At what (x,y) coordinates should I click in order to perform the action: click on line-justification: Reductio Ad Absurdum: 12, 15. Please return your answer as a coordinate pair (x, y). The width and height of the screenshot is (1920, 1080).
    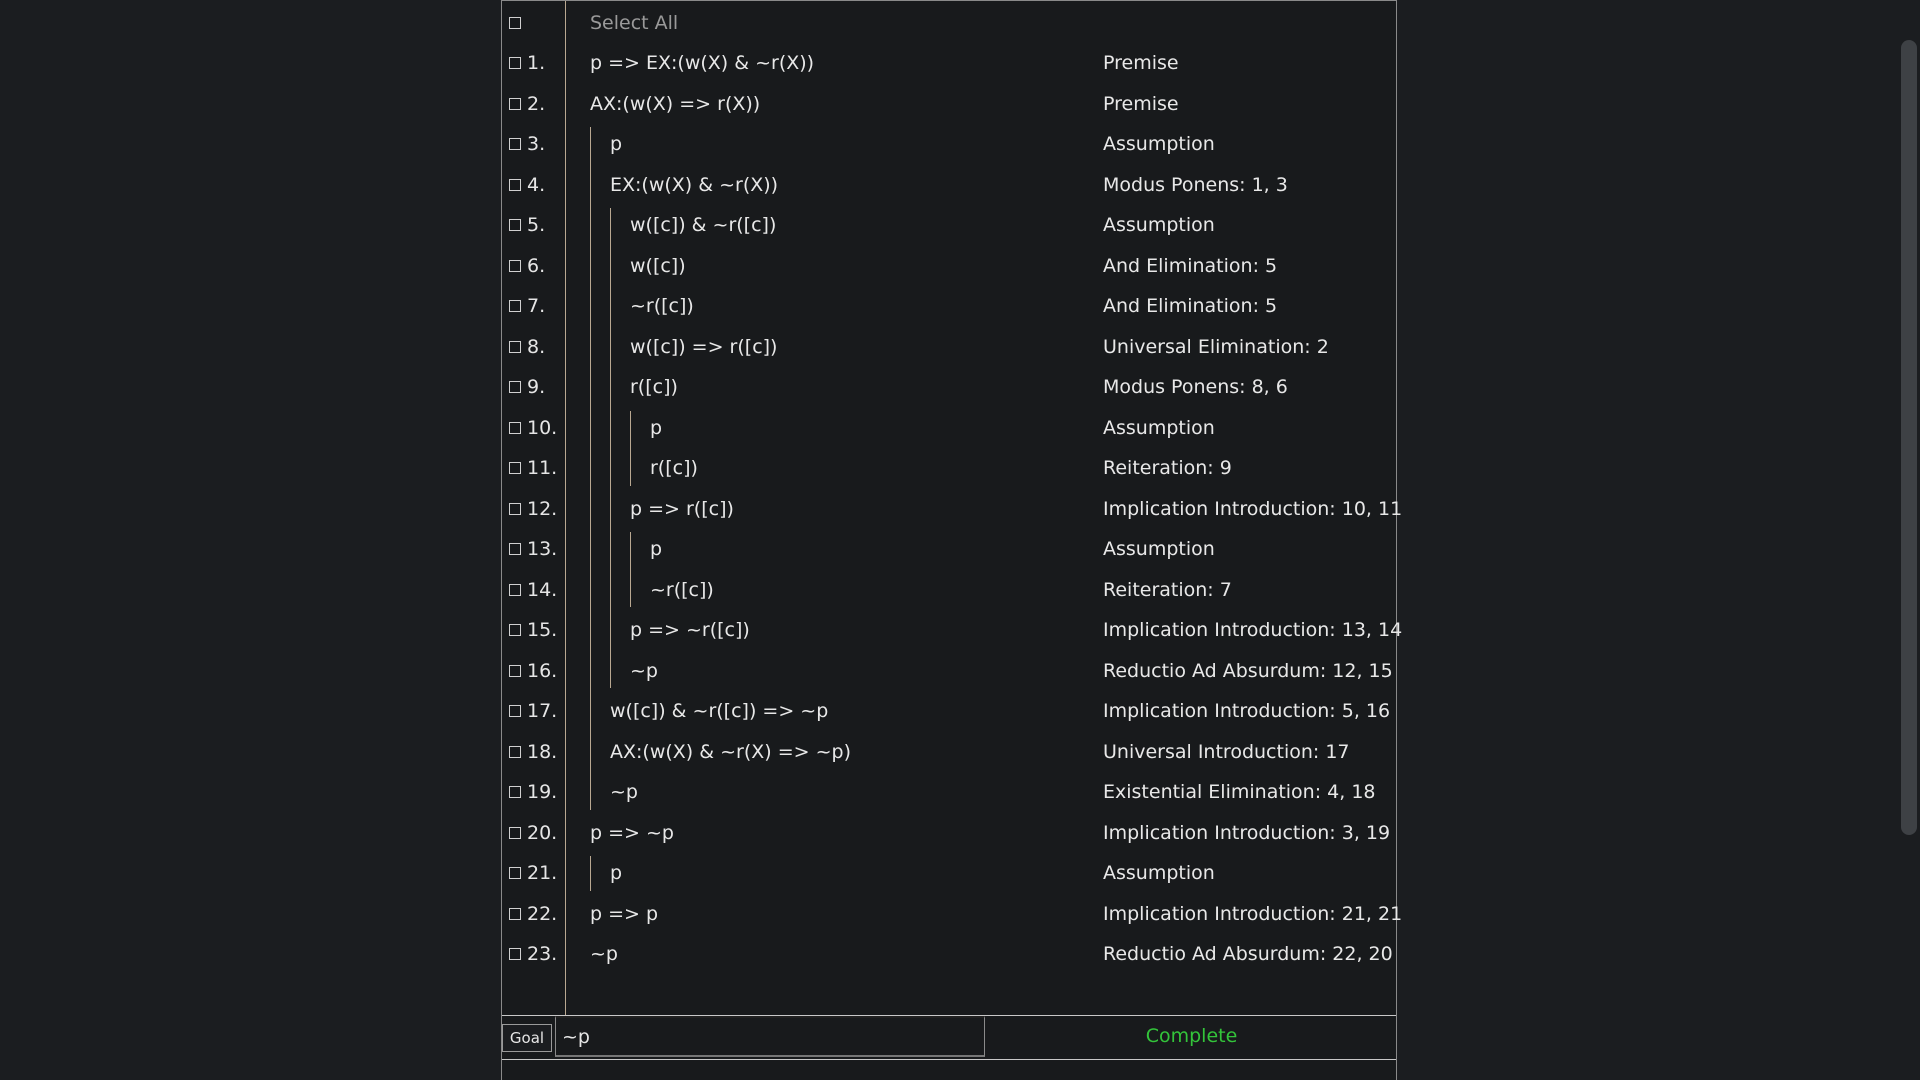
    Looking at the image, I should click on (1248, 670).